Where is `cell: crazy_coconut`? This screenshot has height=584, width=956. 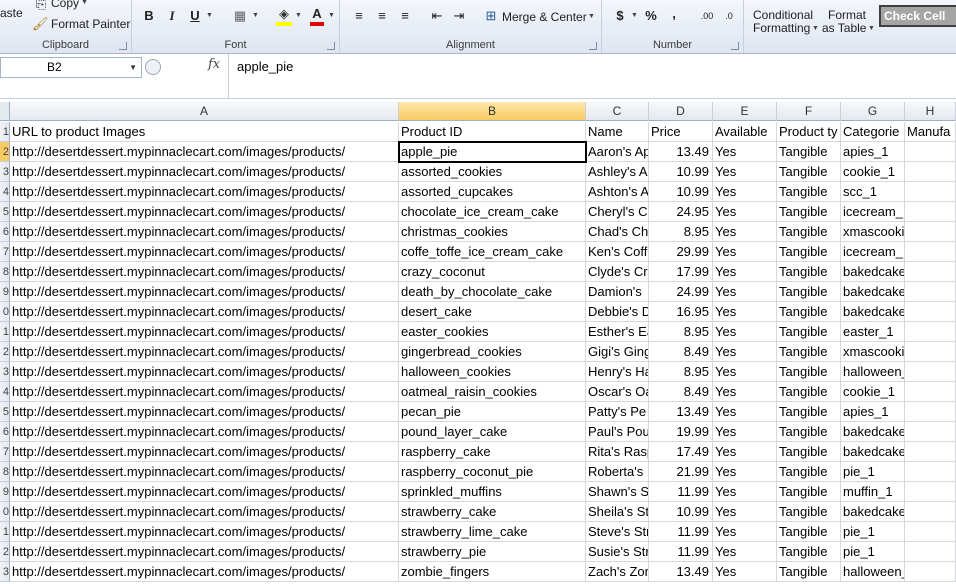 cell: crazy_coconut is located at coordinates (492, 272).